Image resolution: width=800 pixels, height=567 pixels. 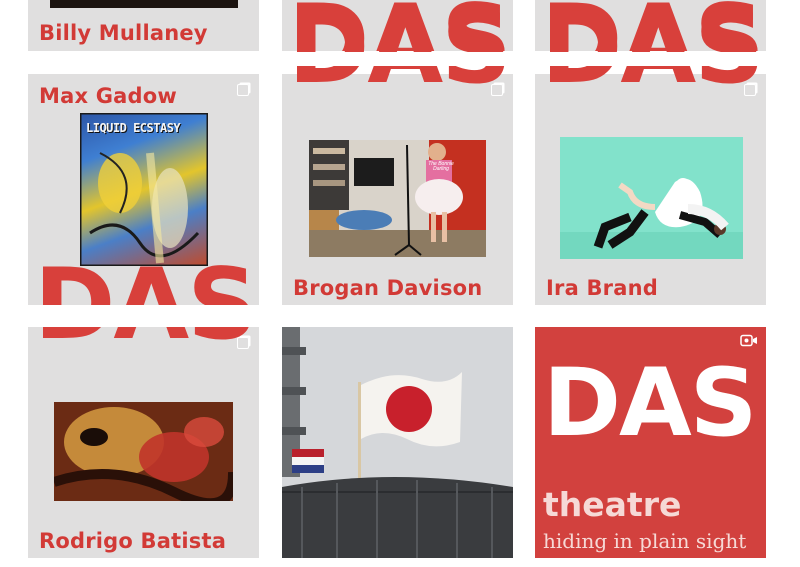 I want to click on post-tile-das-theatre: DAS theatre hiding in plain sight, so click(x=650, y=442).